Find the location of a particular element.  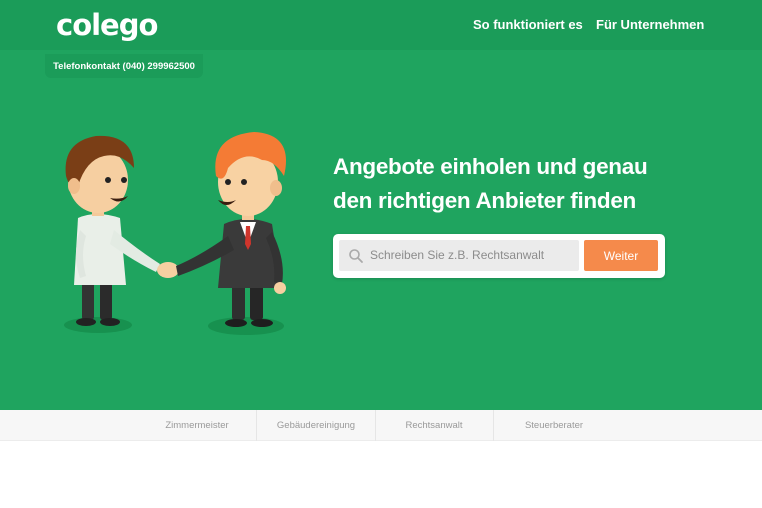

phone-contact-label: Telefonkontakt (040) 299962500 is located at coordinates (124, 66).